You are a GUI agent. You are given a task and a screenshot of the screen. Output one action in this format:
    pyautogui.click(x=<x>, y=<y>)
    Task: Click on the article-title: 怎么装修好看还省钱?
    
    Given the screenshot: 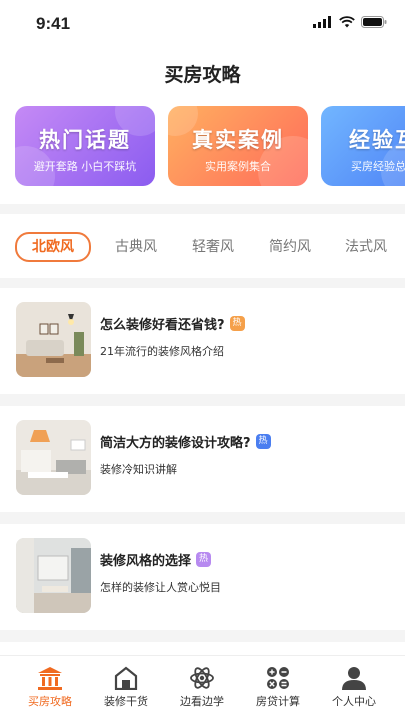 What is the action you would take?
    pyautogui.click(x=162, y=325)
    